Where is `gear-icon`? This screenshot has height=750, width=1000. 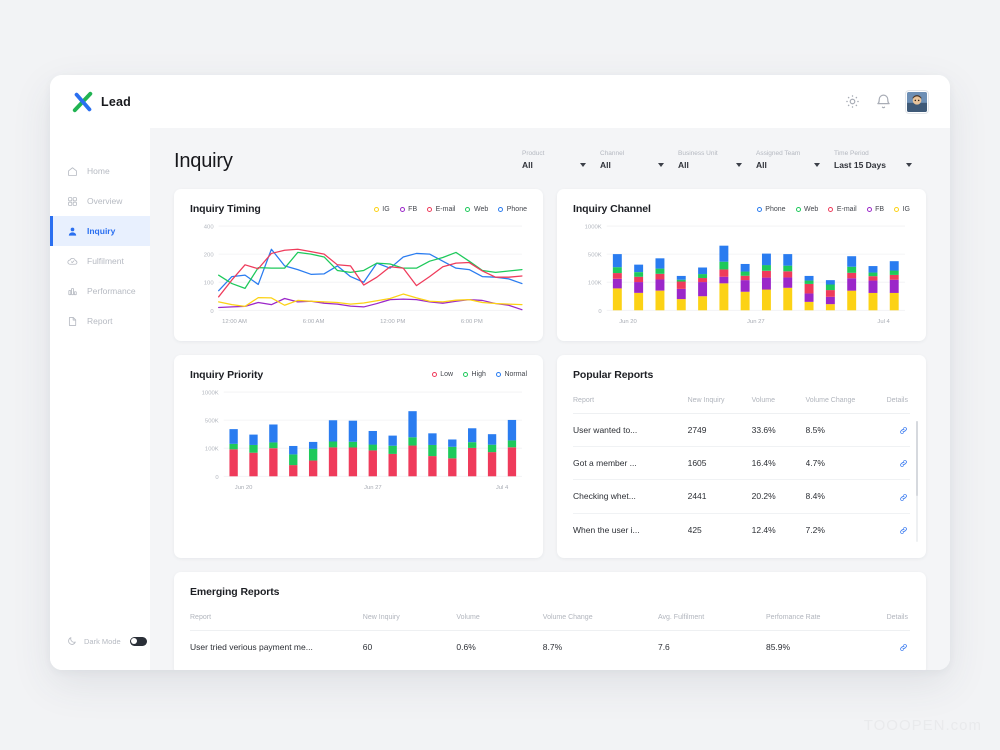
gear-icon is located at coordinates (852, 101).